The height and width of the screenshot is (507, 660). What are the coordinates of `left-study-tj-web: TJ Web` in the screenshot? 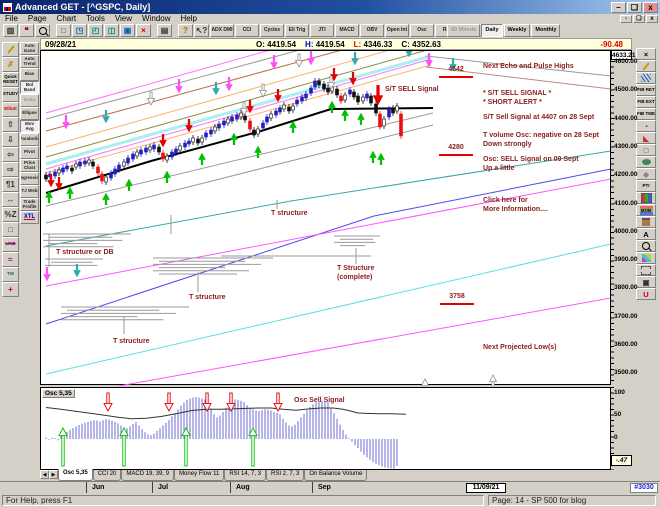 It's located at (29, 191).